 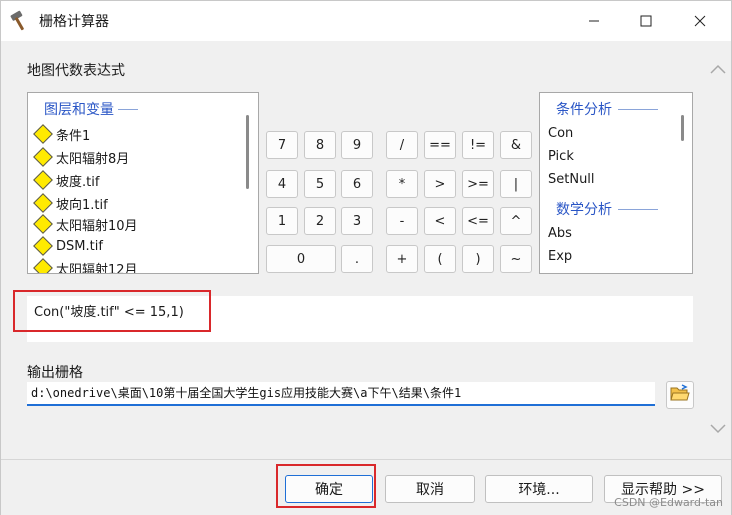 What do you see at coordinates (478, 259) in the screenshot?
I see `key-close-paren: )` at bounding box center [478, 259].